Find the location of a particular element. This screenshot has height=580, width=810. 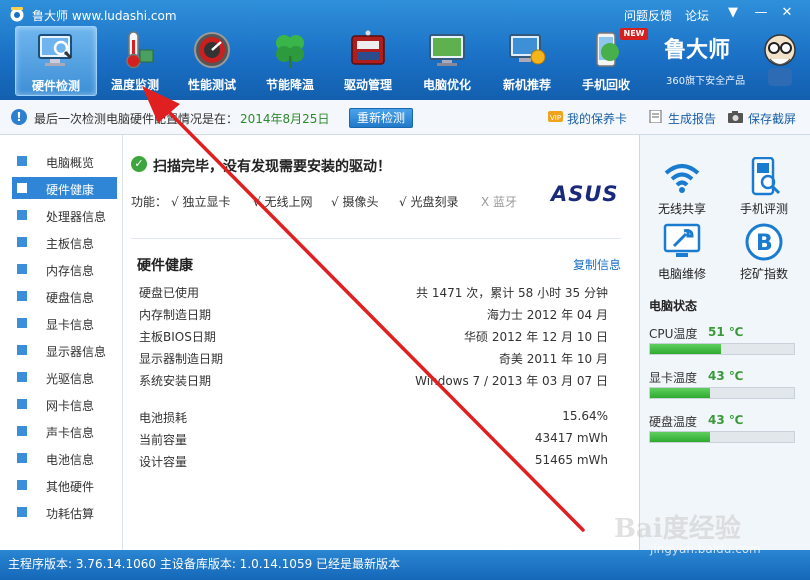

mascot-icon is located at coordinates (780, 60).